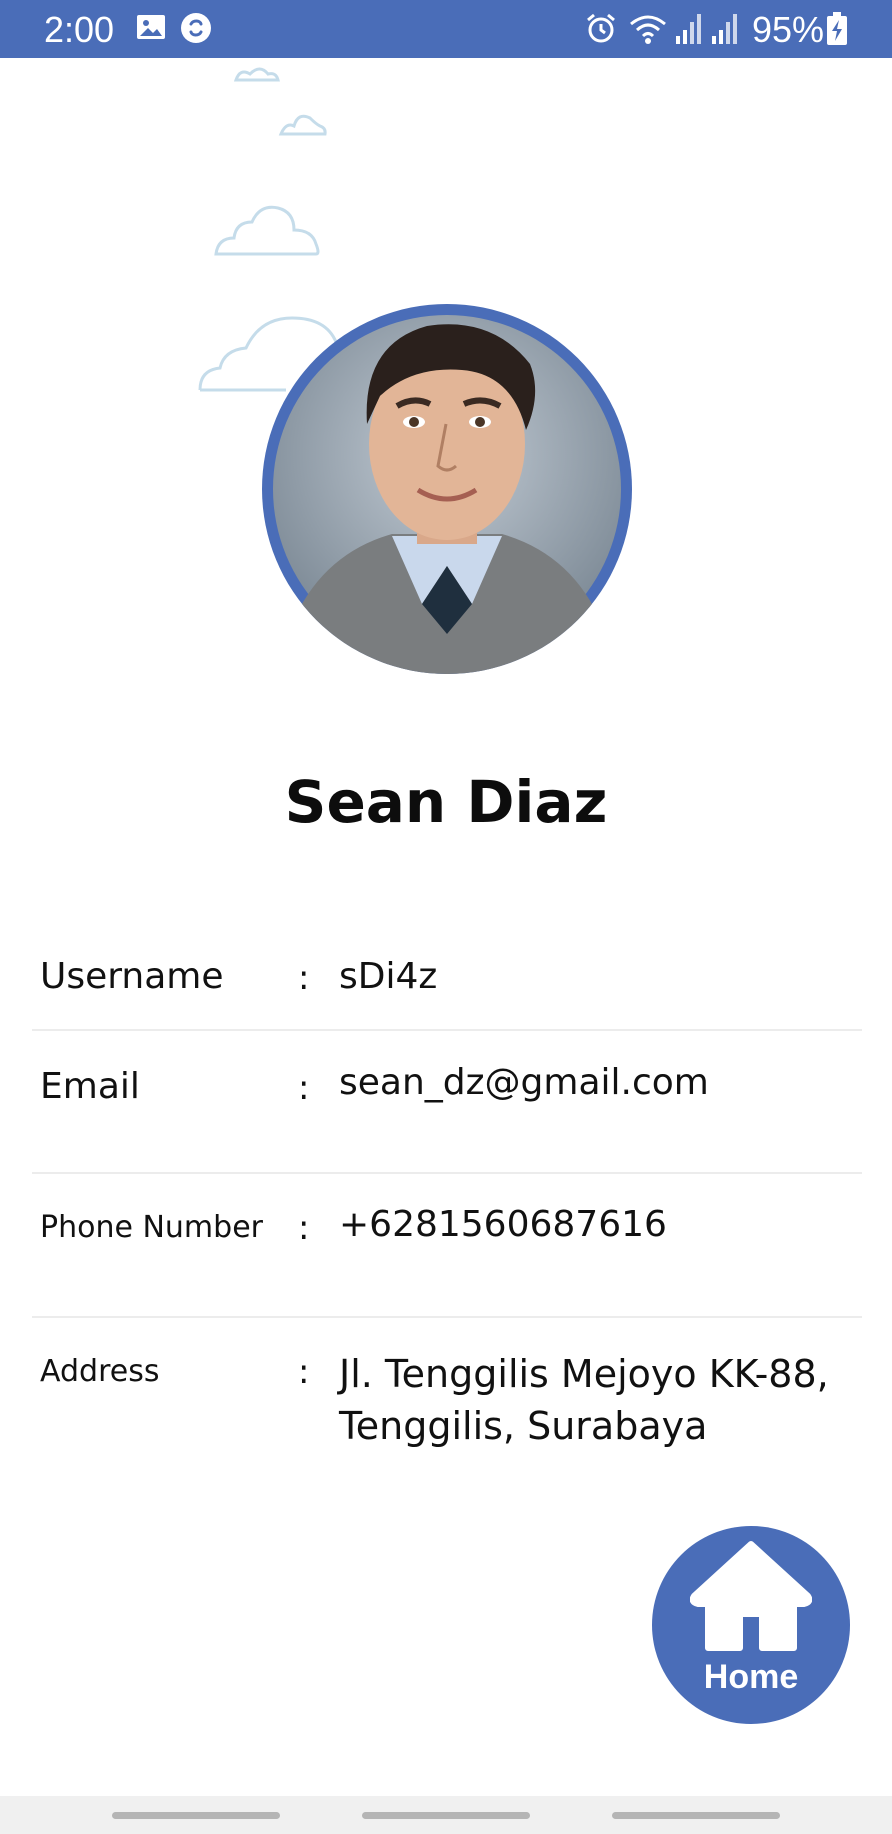 The image size is (892, 1834). I want to click on home-icon, so click(751, 1596).